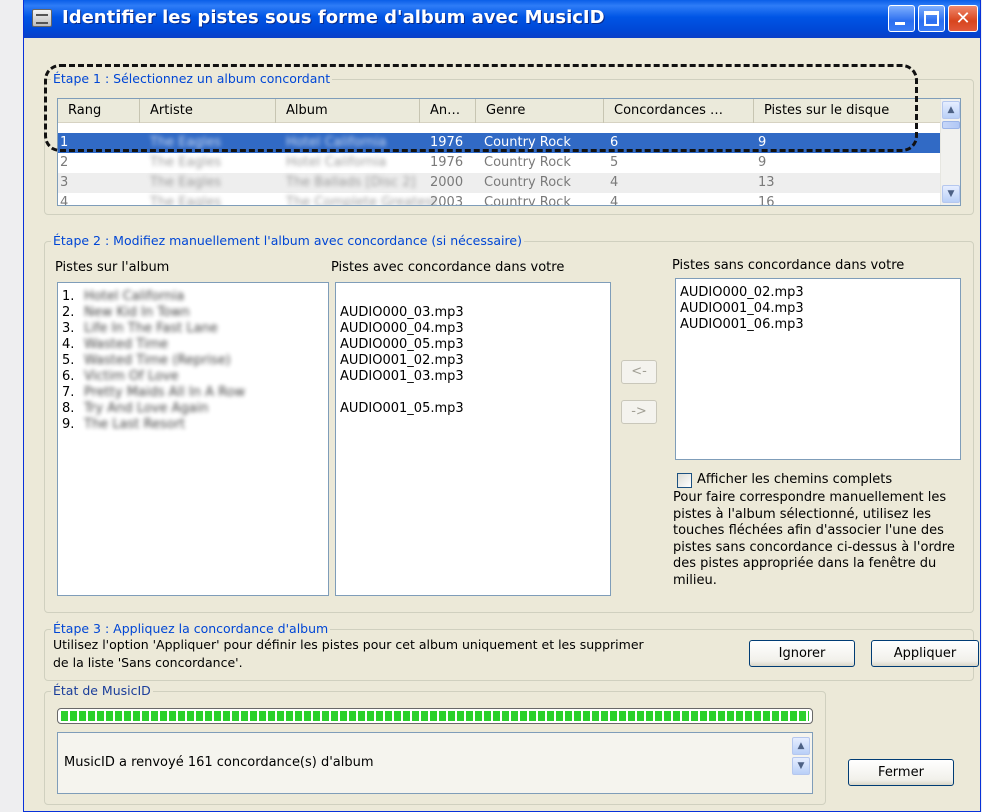 The height and width of the screenshot is (812, 982). I want to click on apply-button: Appliquer, so click(925, 653).